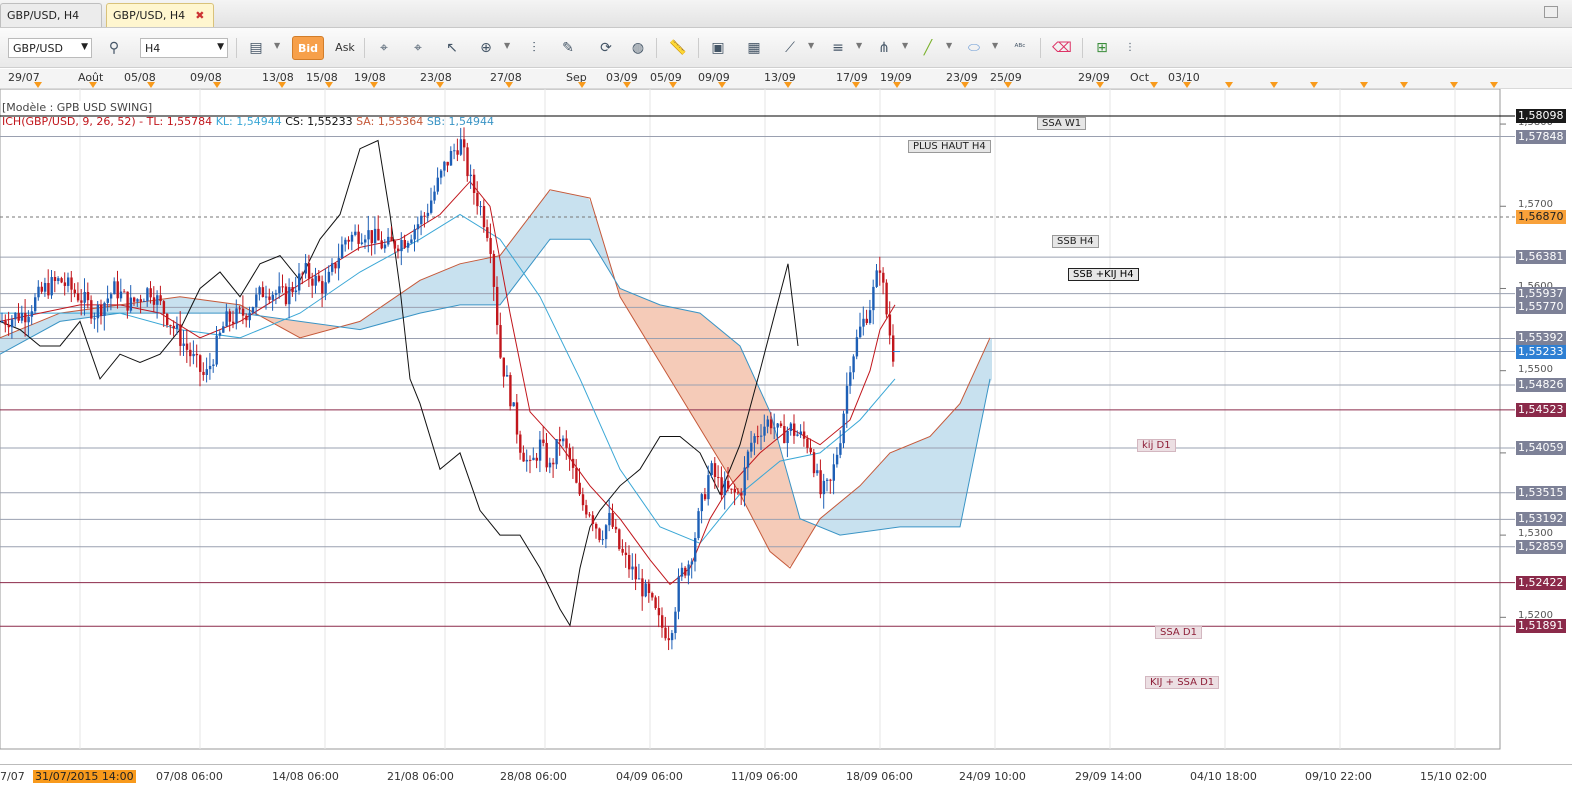 The height and width of the screenshot is (789, 1572). Describe the element at coordinates (678, 48) in the screenshot. I see `ruler-icon: 📏` at that location.